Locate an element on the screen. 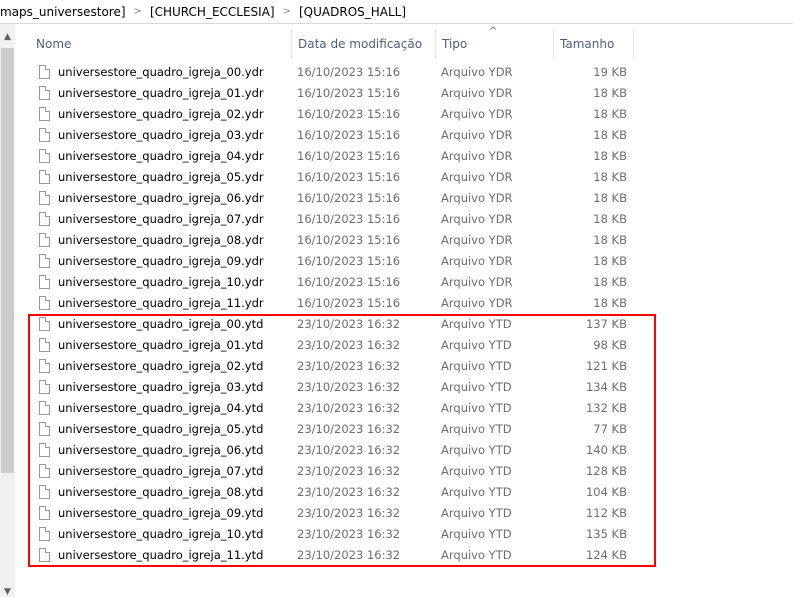 This screenshot has width=793, height=597. file-size: 19 KB is located at coordinates (610, 72).